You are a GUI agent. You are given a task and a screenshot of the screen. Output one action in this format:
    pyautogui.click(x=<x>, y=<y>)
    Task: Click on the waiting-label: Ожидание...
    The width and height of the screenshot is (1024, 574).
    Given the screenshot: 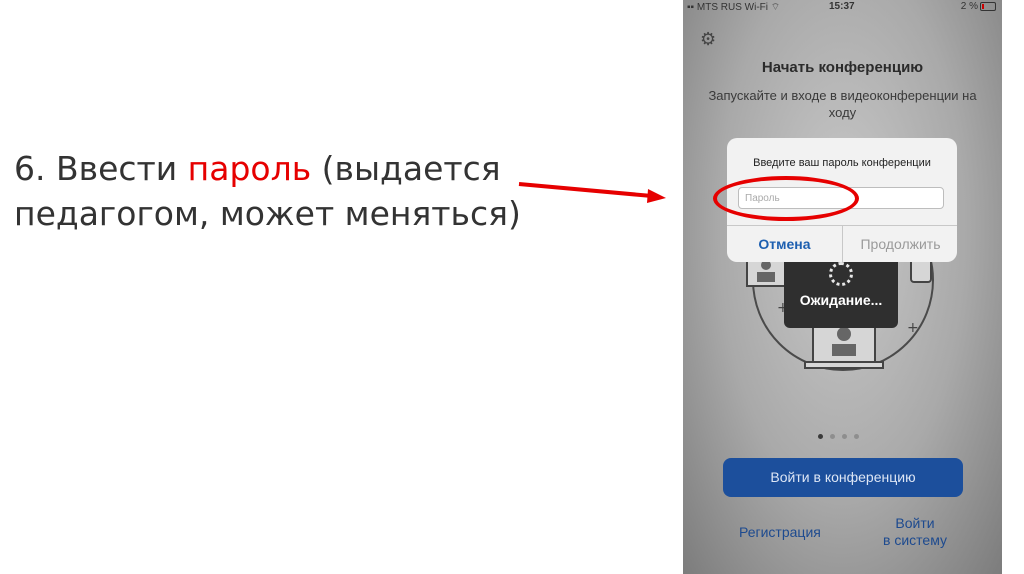 What is the action you would take?
    pyautogui.click(x=841, y=300)
    